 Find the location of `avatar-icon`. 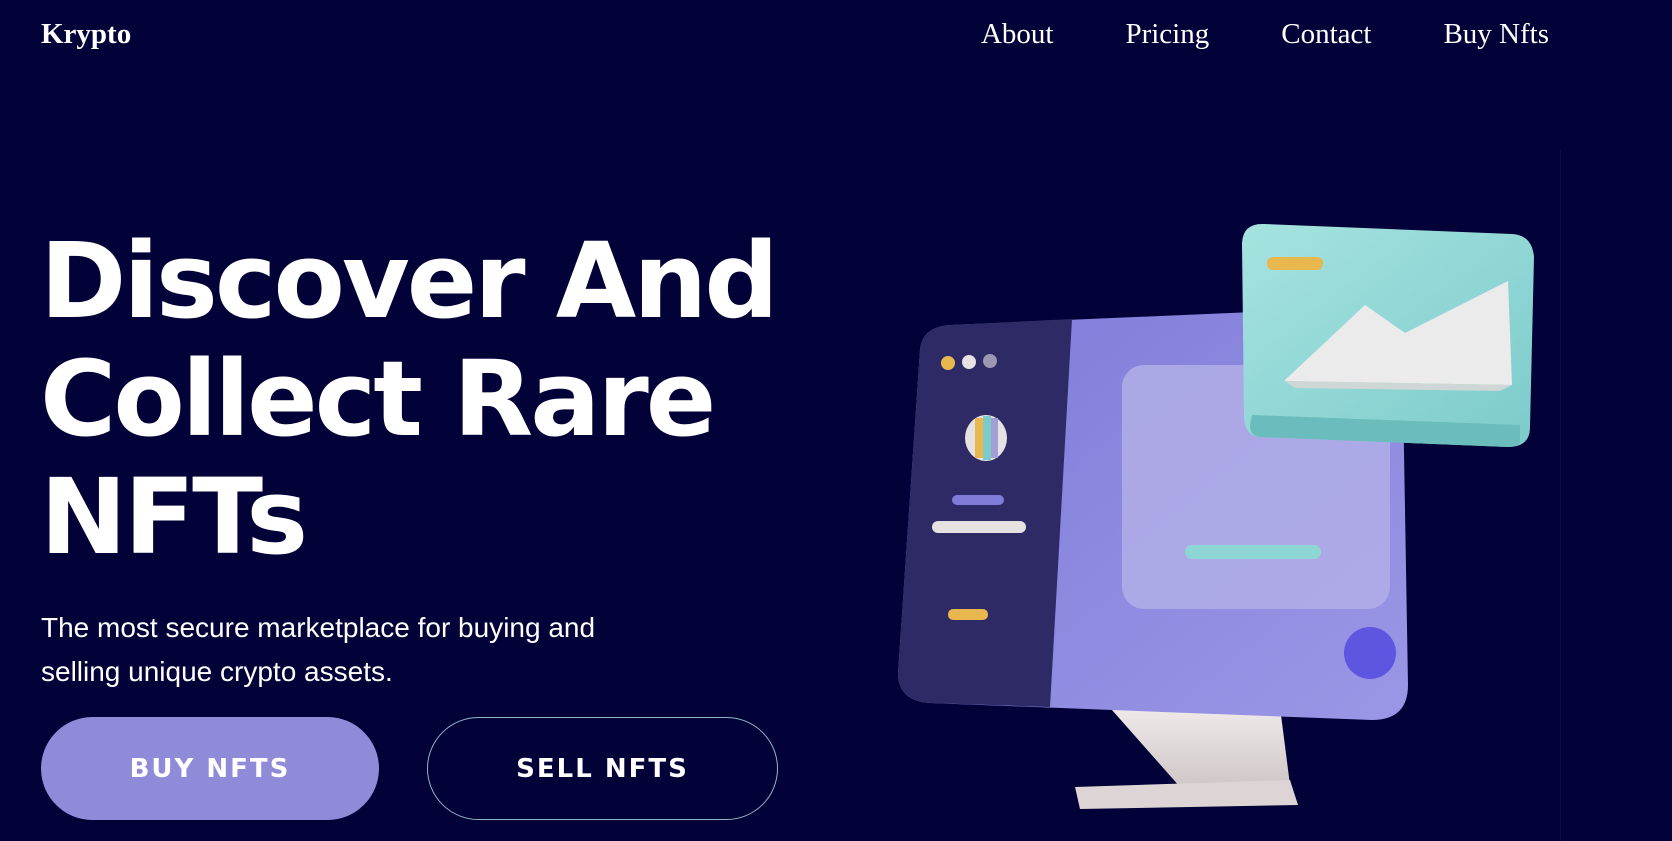

avatar-icon is located at coordinates (986, 438).